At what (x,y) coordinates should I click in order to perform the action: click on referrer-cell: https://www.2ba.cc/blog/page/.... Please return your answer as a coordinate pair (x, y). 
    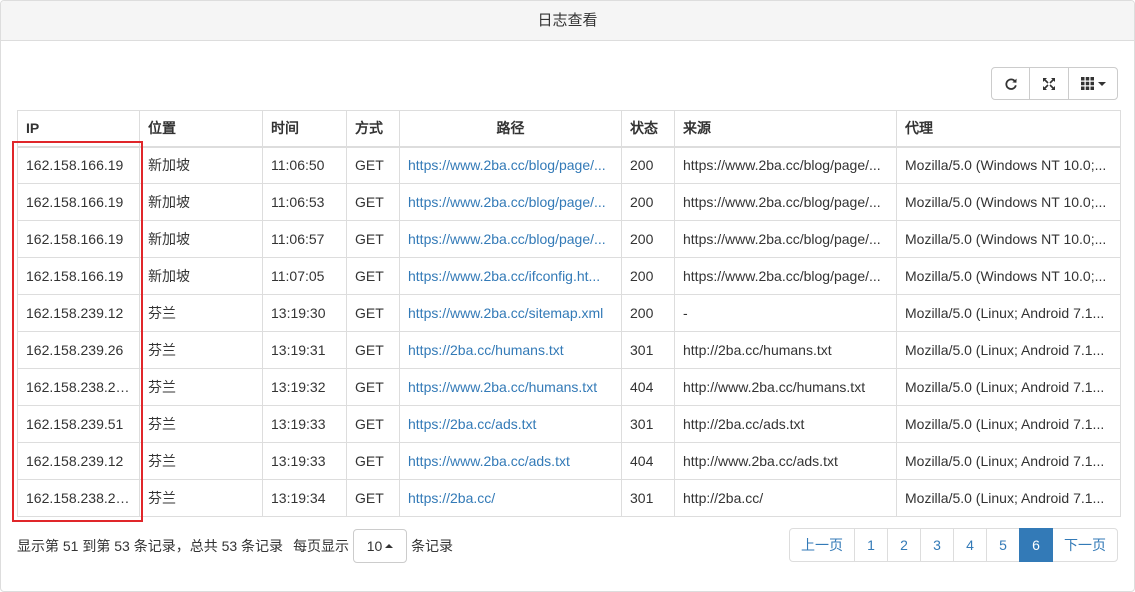
    Looking at the image, I should click on (785, 165).